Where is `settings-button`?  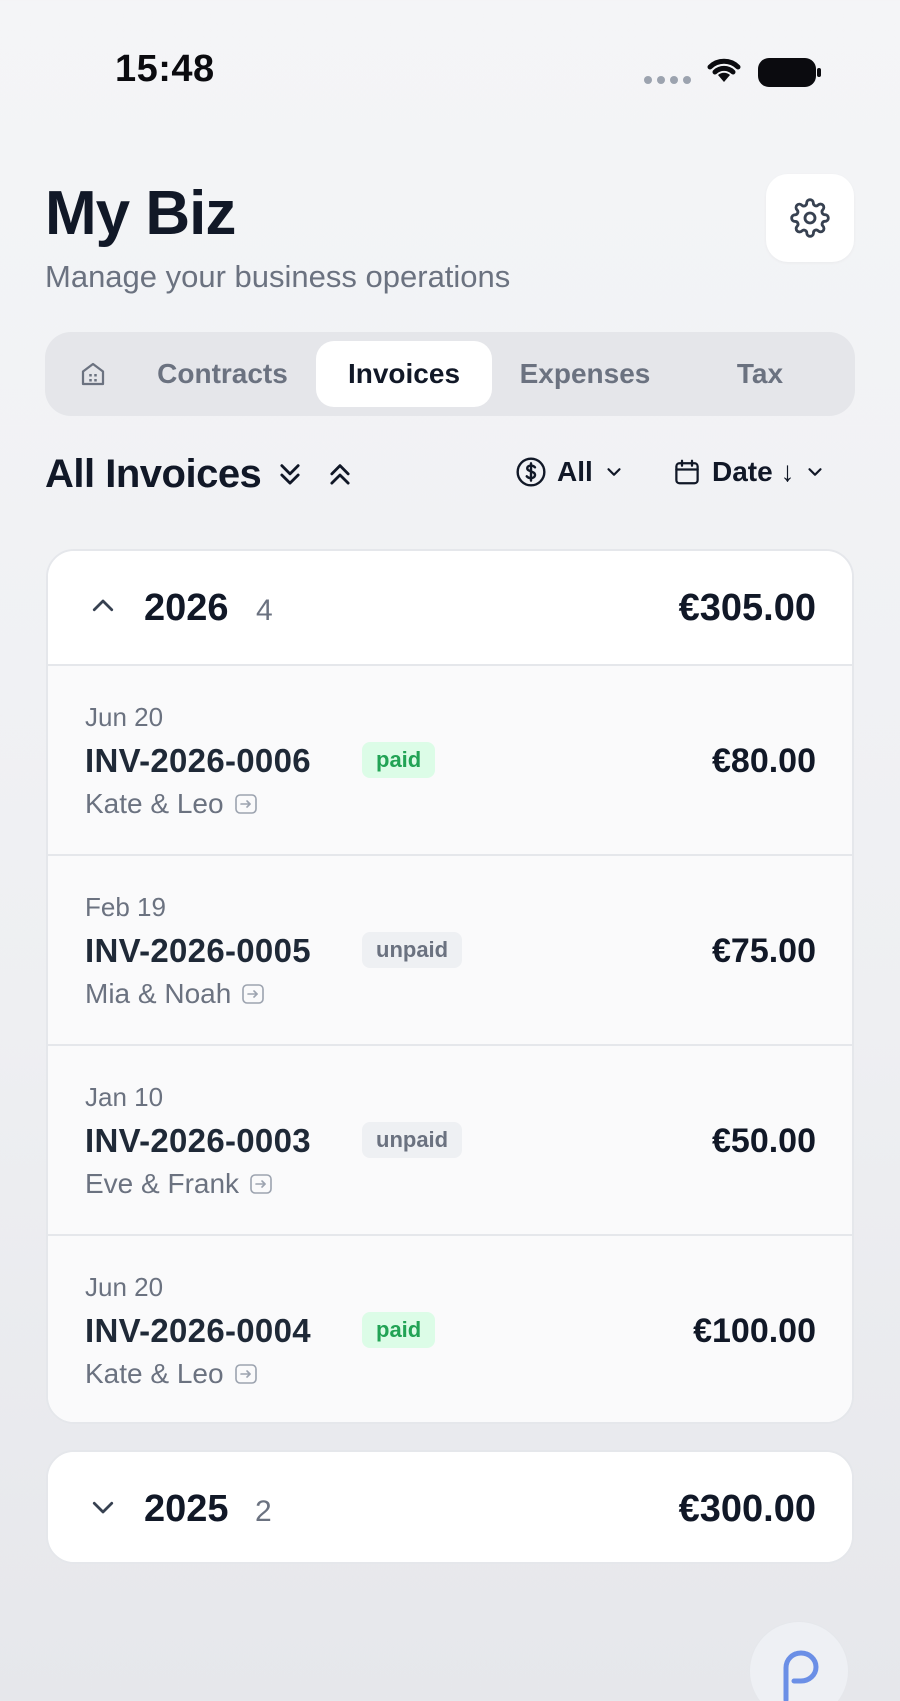 settings-button is located at coordinates (810, 218).